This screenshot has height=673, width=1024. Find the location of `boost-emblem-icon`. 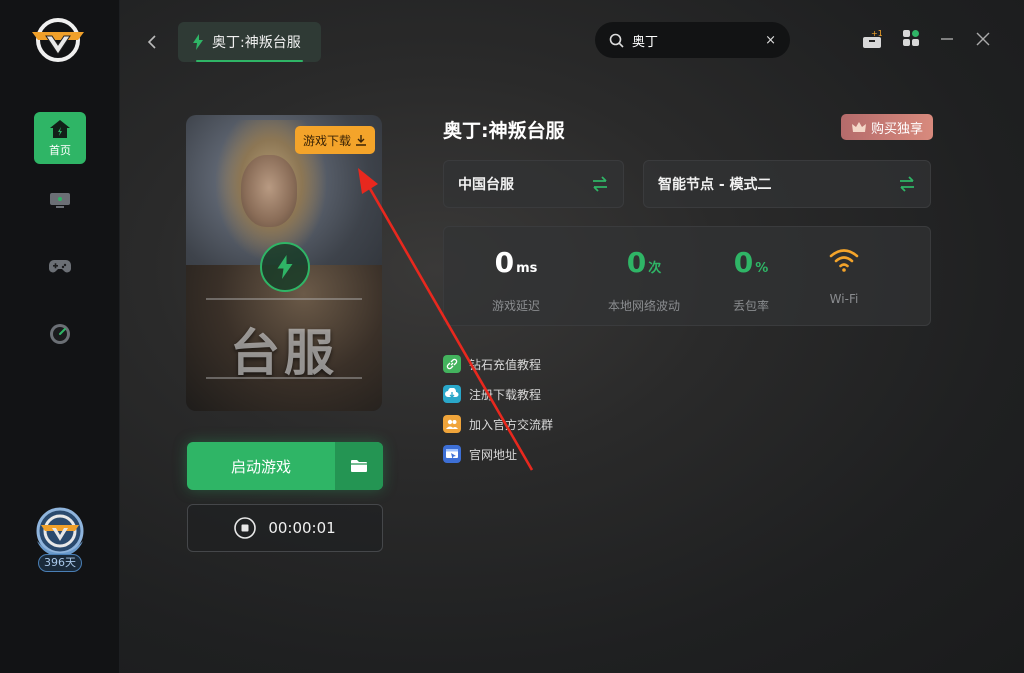

boost-emblem-icon is located at coordinates (285, 267).